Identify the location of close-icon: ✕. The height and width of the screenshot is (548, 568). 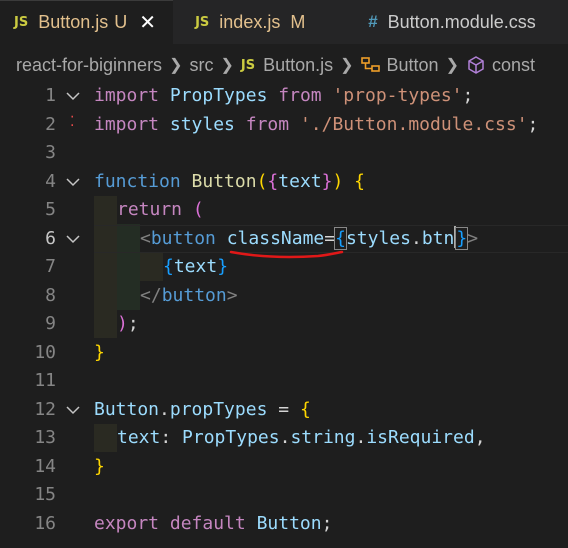
(147, 22).